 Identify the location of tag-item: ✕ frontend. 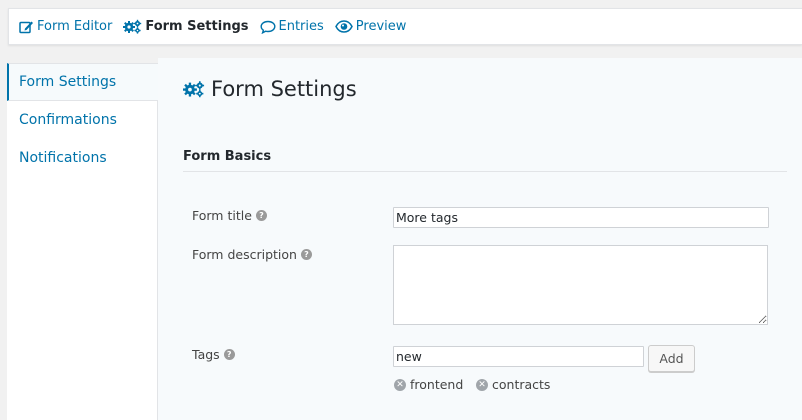
(428, 384).